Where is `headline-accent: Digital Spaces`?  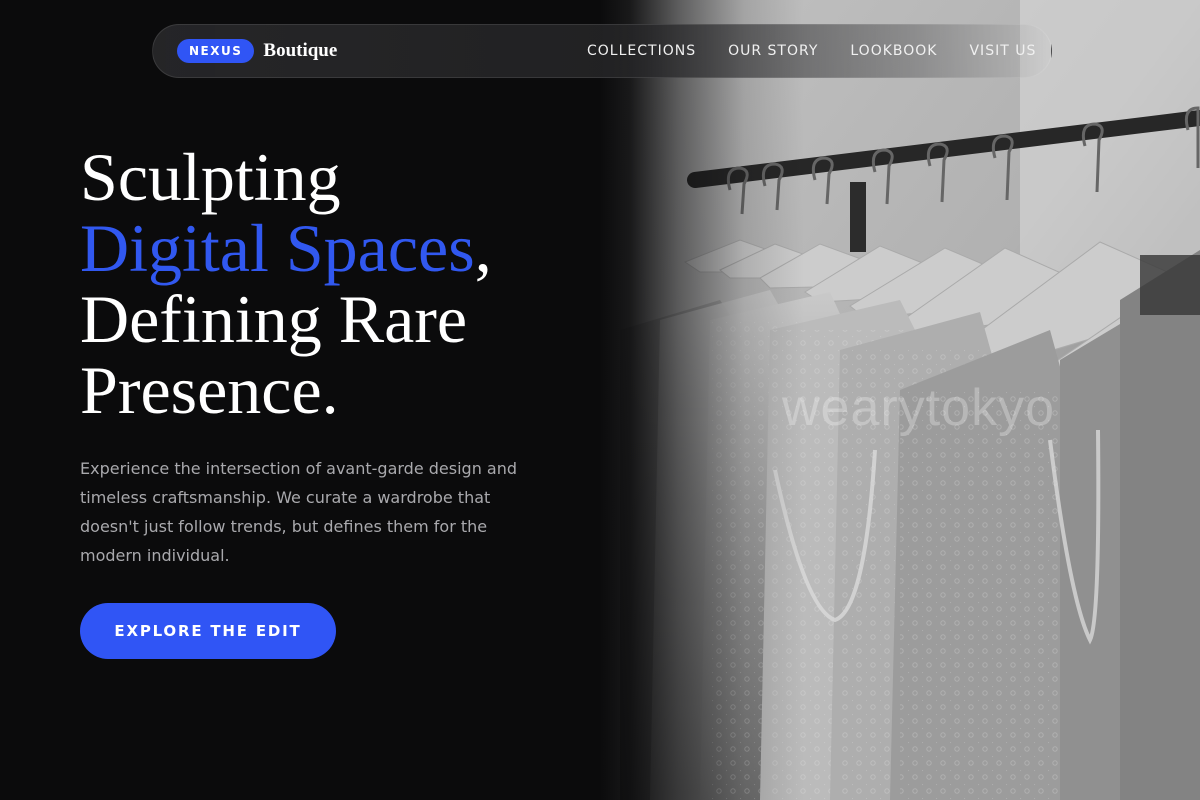 headline-accent: Digital Spaces is located at coordinates (277, 248).